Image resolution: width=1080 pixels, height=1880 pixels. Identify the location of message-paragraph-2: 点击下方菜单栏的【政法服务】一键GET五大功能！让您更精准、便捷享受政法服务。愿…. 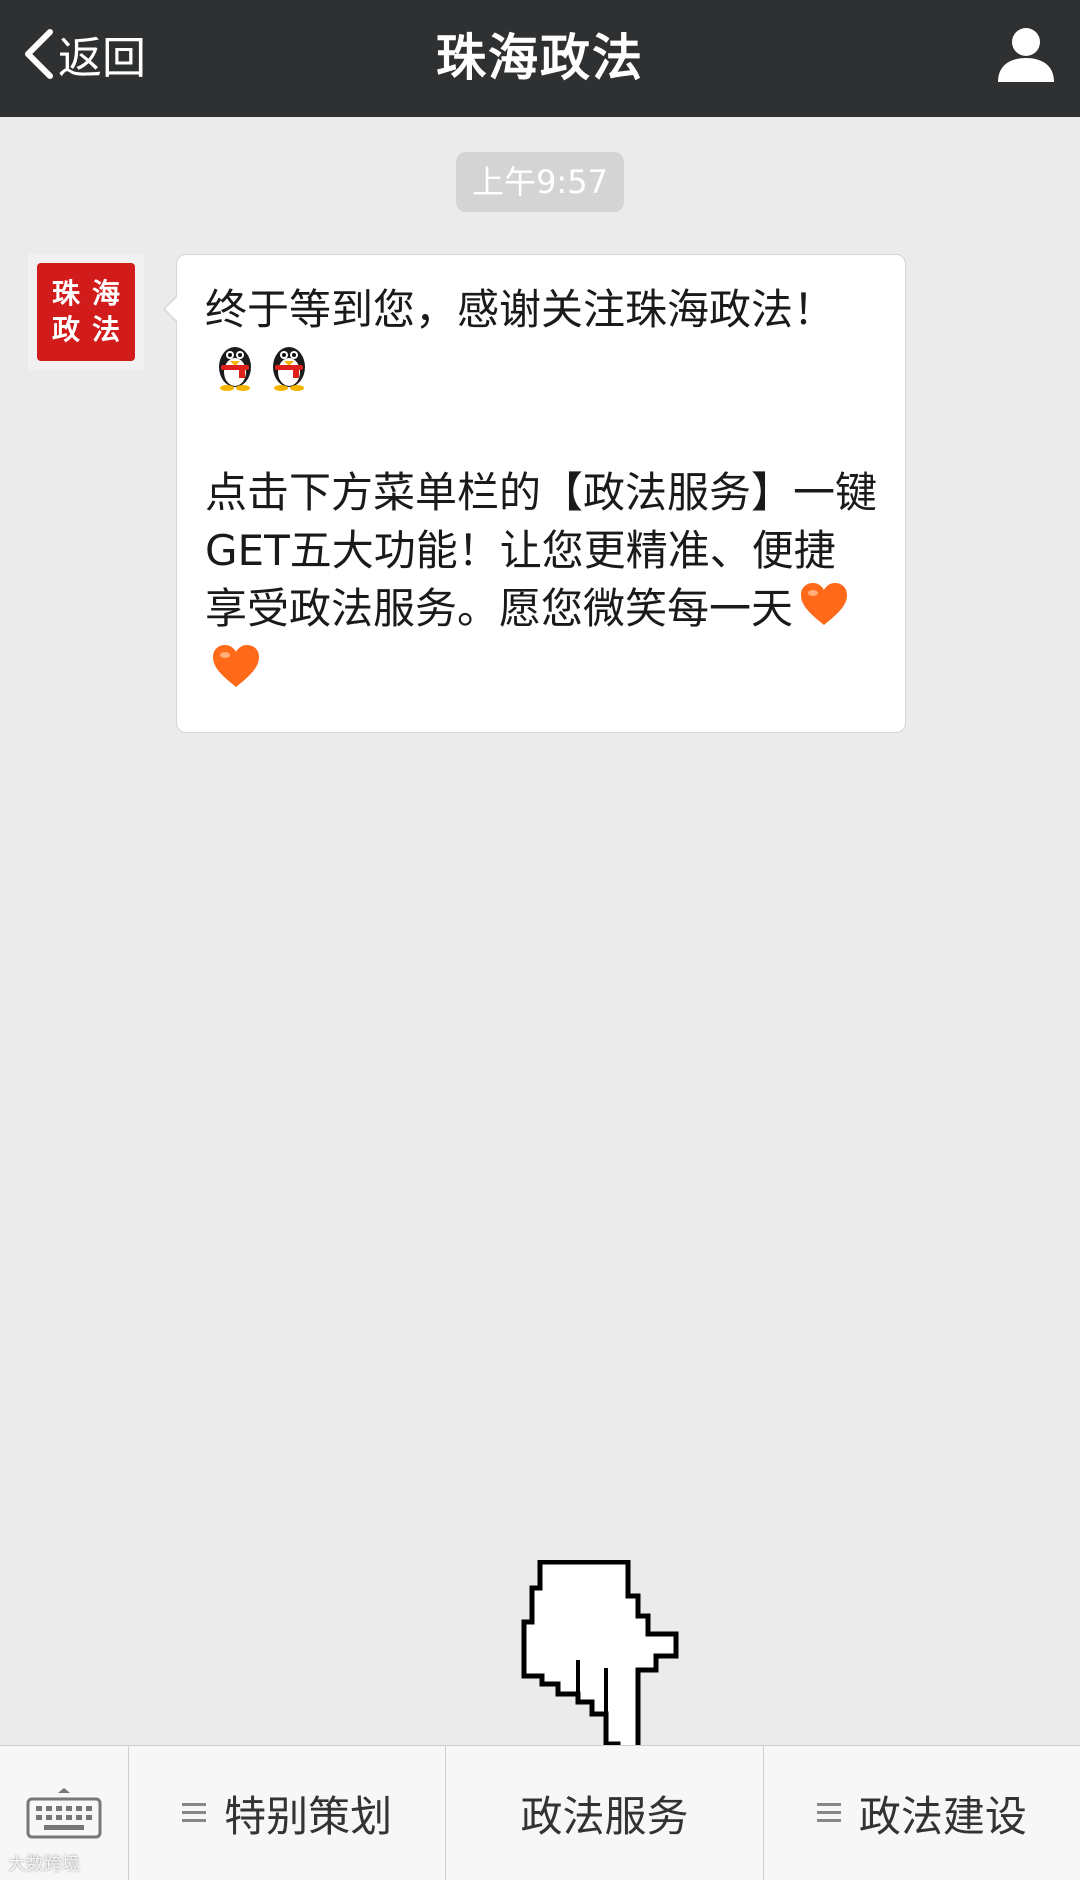
(541, 584).